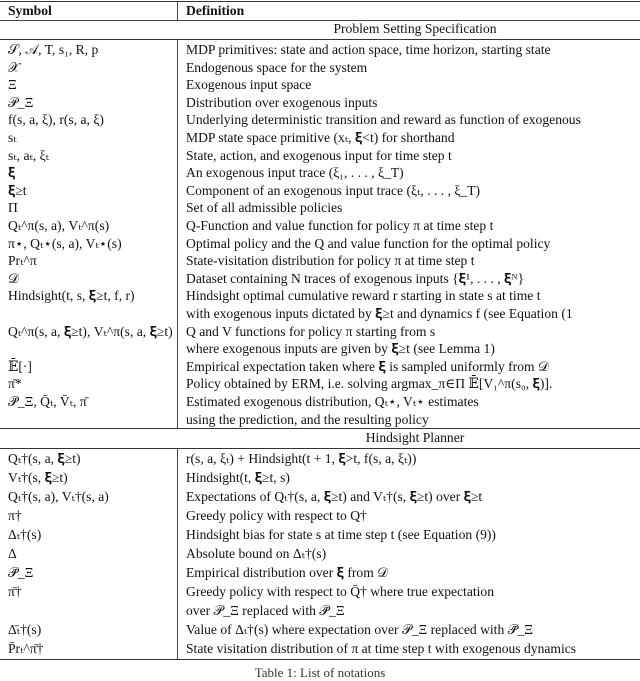 The image size is (640, 681). I want to click on table-row: π† Greedy policy with respect to Q†, so click(320, 515).